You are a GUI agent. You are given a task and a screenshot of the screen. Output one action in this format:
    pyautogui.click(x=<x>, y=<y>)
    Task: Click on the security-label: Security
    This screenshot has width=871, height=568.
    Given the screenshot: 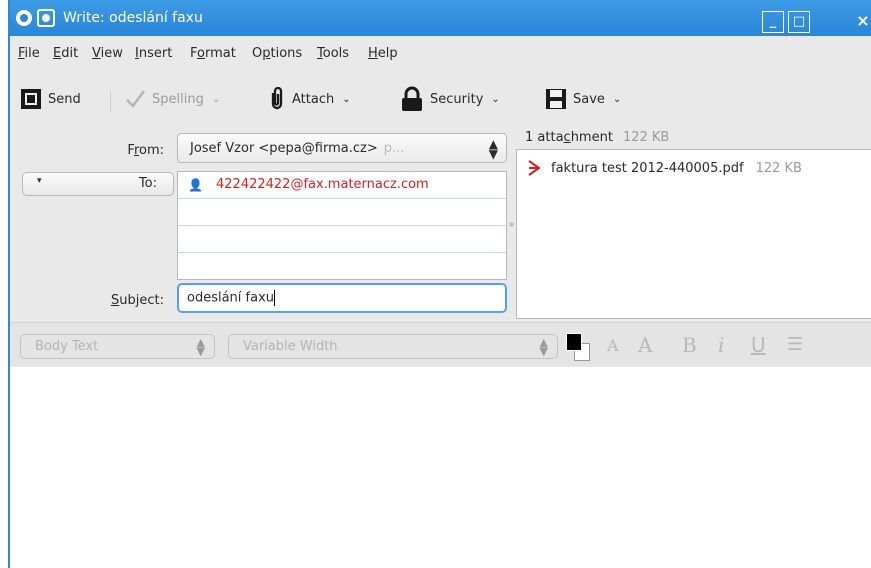 What is the action you would take?
    pyautogui.click(x=457, y=99)
    